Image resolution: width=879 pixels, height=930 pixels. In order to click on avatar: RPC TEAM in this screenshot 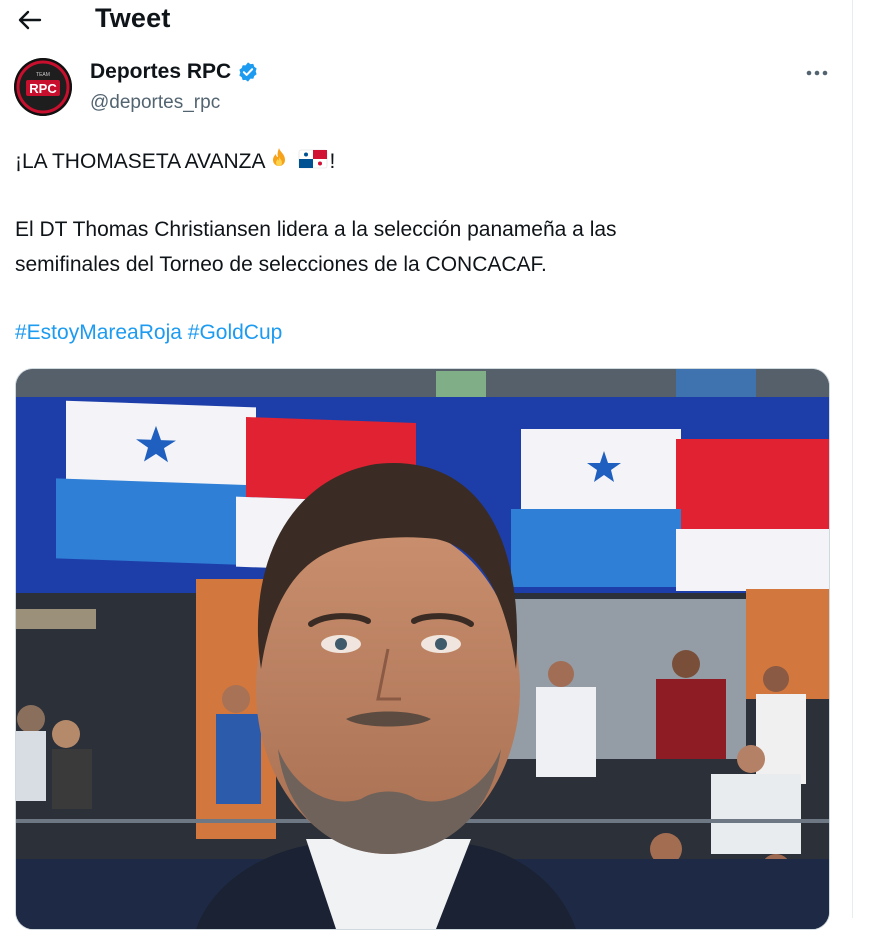, I will do `click(43, 87)`.